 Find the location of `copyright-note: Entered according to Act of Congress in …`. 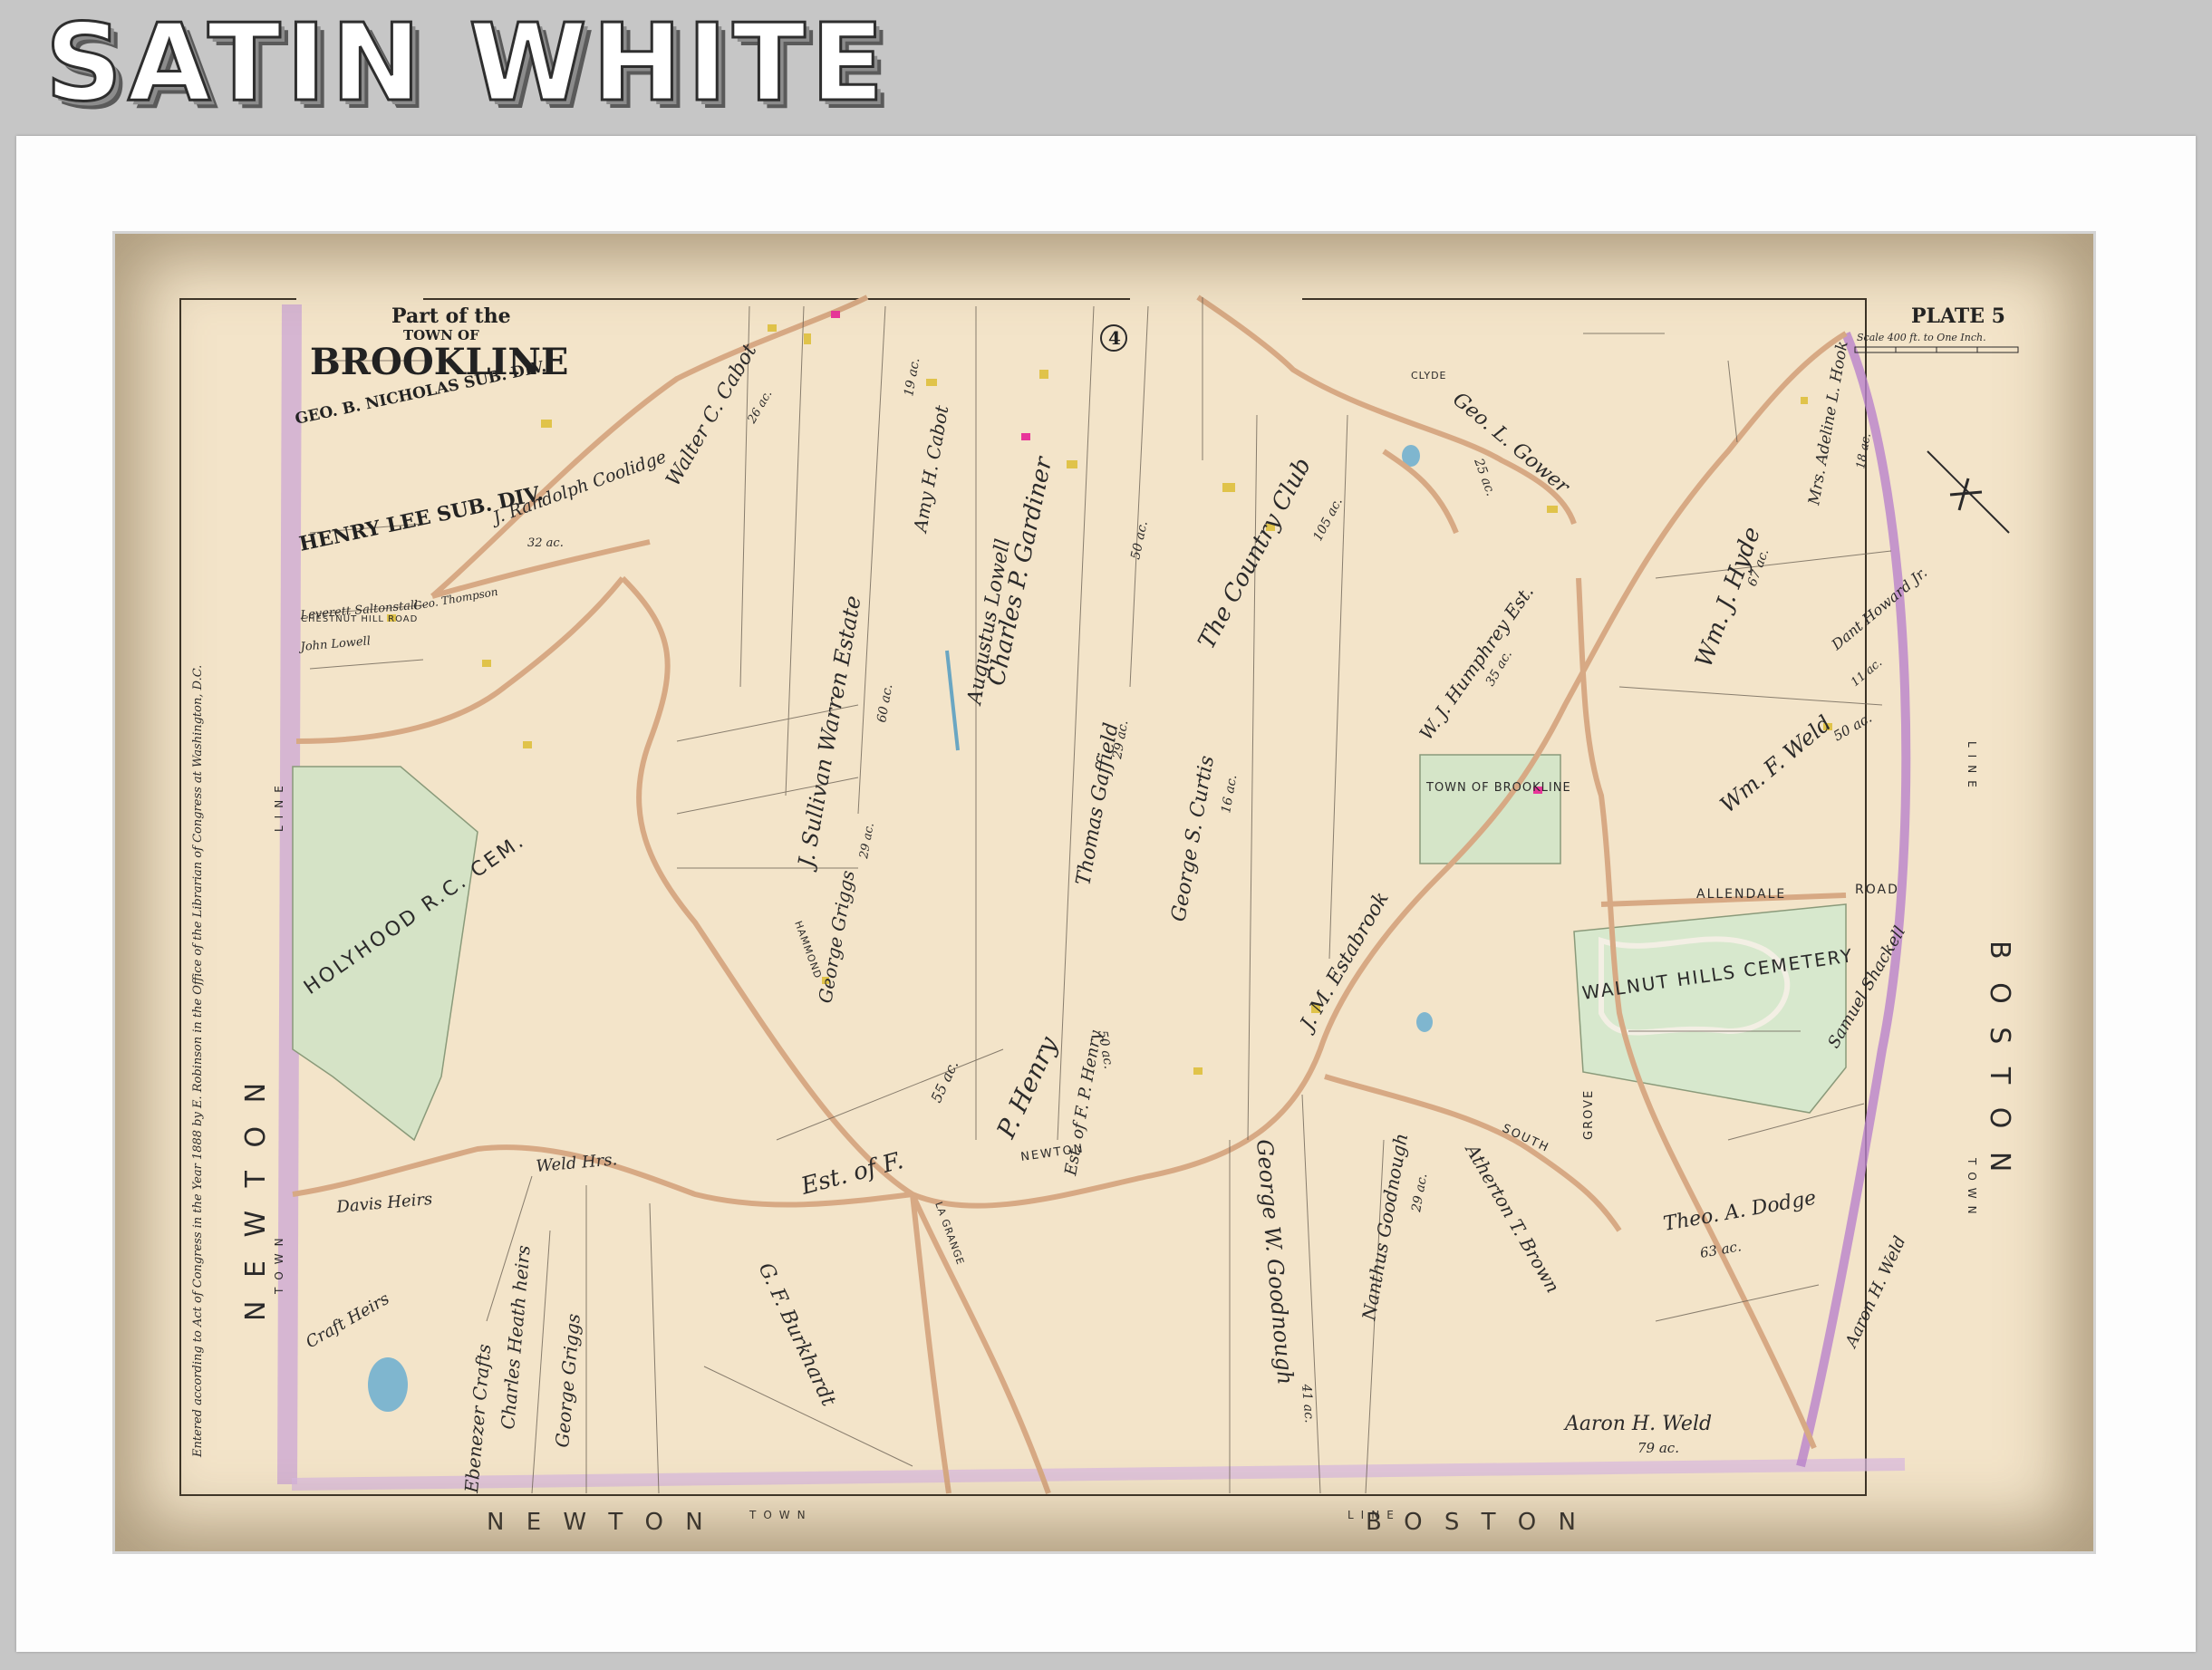

copyright-note: Entered according to Act of Congress in … is located at coordinates (198, 1061).